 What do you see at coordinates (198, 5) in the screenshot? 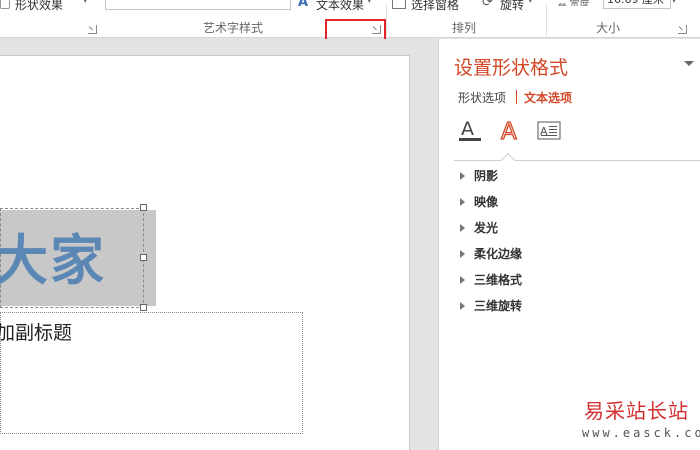
I see `wordart-gallery` at bounding box center [198, 5].